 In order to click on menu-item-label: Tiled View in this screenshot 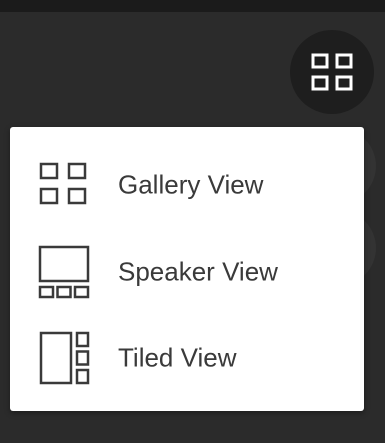, I will do `click(177, 357)`.